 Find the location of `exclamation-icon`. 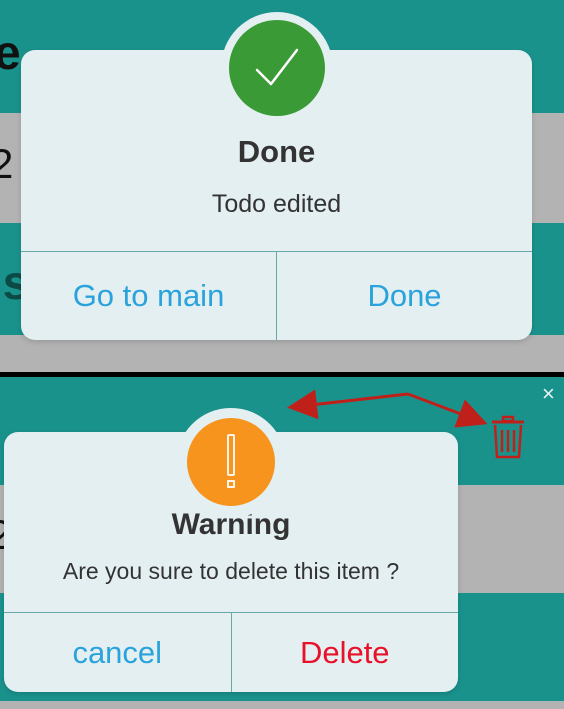

exclamation-icon is located at coordinates (231, 462).